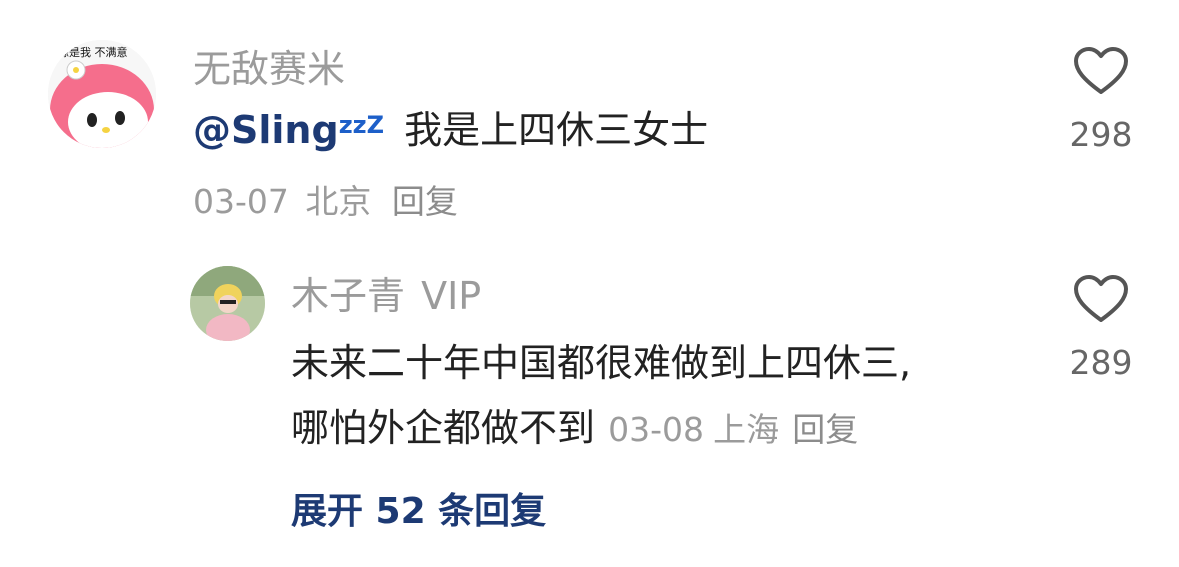 The image size is (1179, 567). What do you see at coordinates (443, 428) in the screenshot?
I see `reply-text-line2: 哪怕外企都做不到` at bounding box center [443, 428].